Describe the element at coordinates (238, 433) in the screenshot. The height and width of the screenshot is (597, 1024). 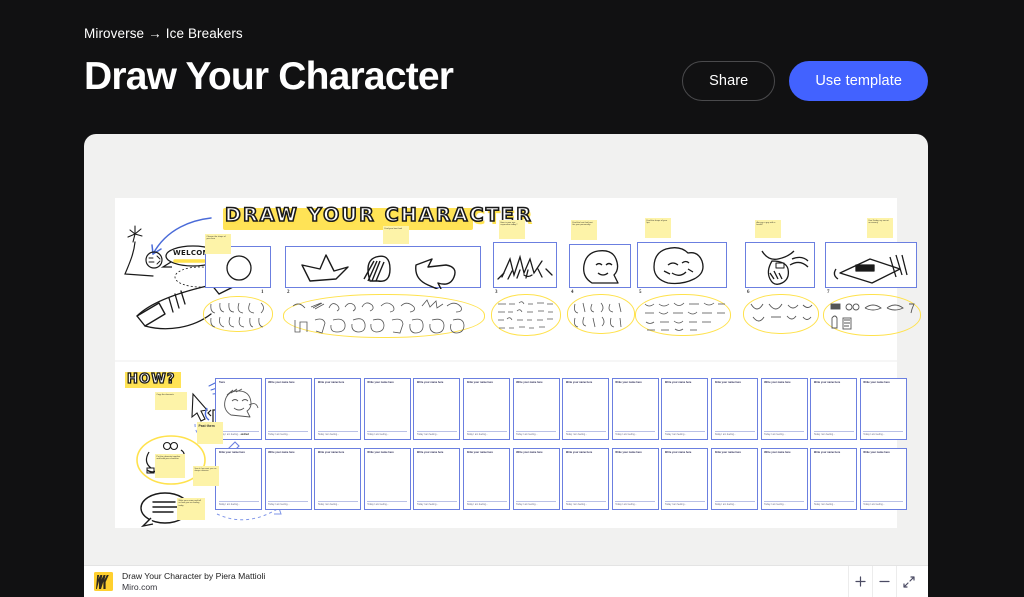
I see `card-feeling-field: Today I am feeling... excited` at that location.